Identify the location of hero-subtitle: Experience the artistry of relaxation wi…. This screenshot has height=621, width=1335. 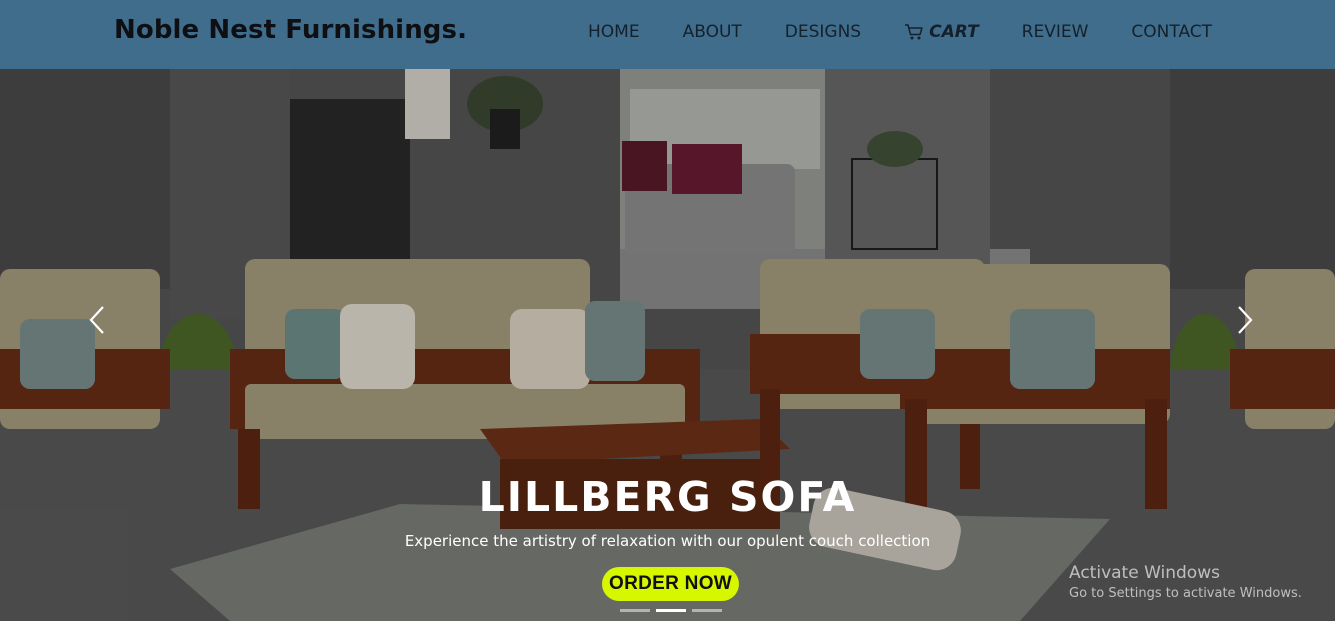
(667, 541).